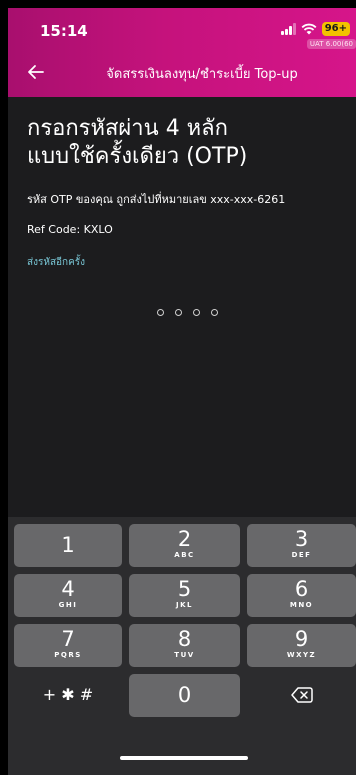 This screenshot has width=356, height=775. I want to click on key-5-number: 5, so click(184, 589).